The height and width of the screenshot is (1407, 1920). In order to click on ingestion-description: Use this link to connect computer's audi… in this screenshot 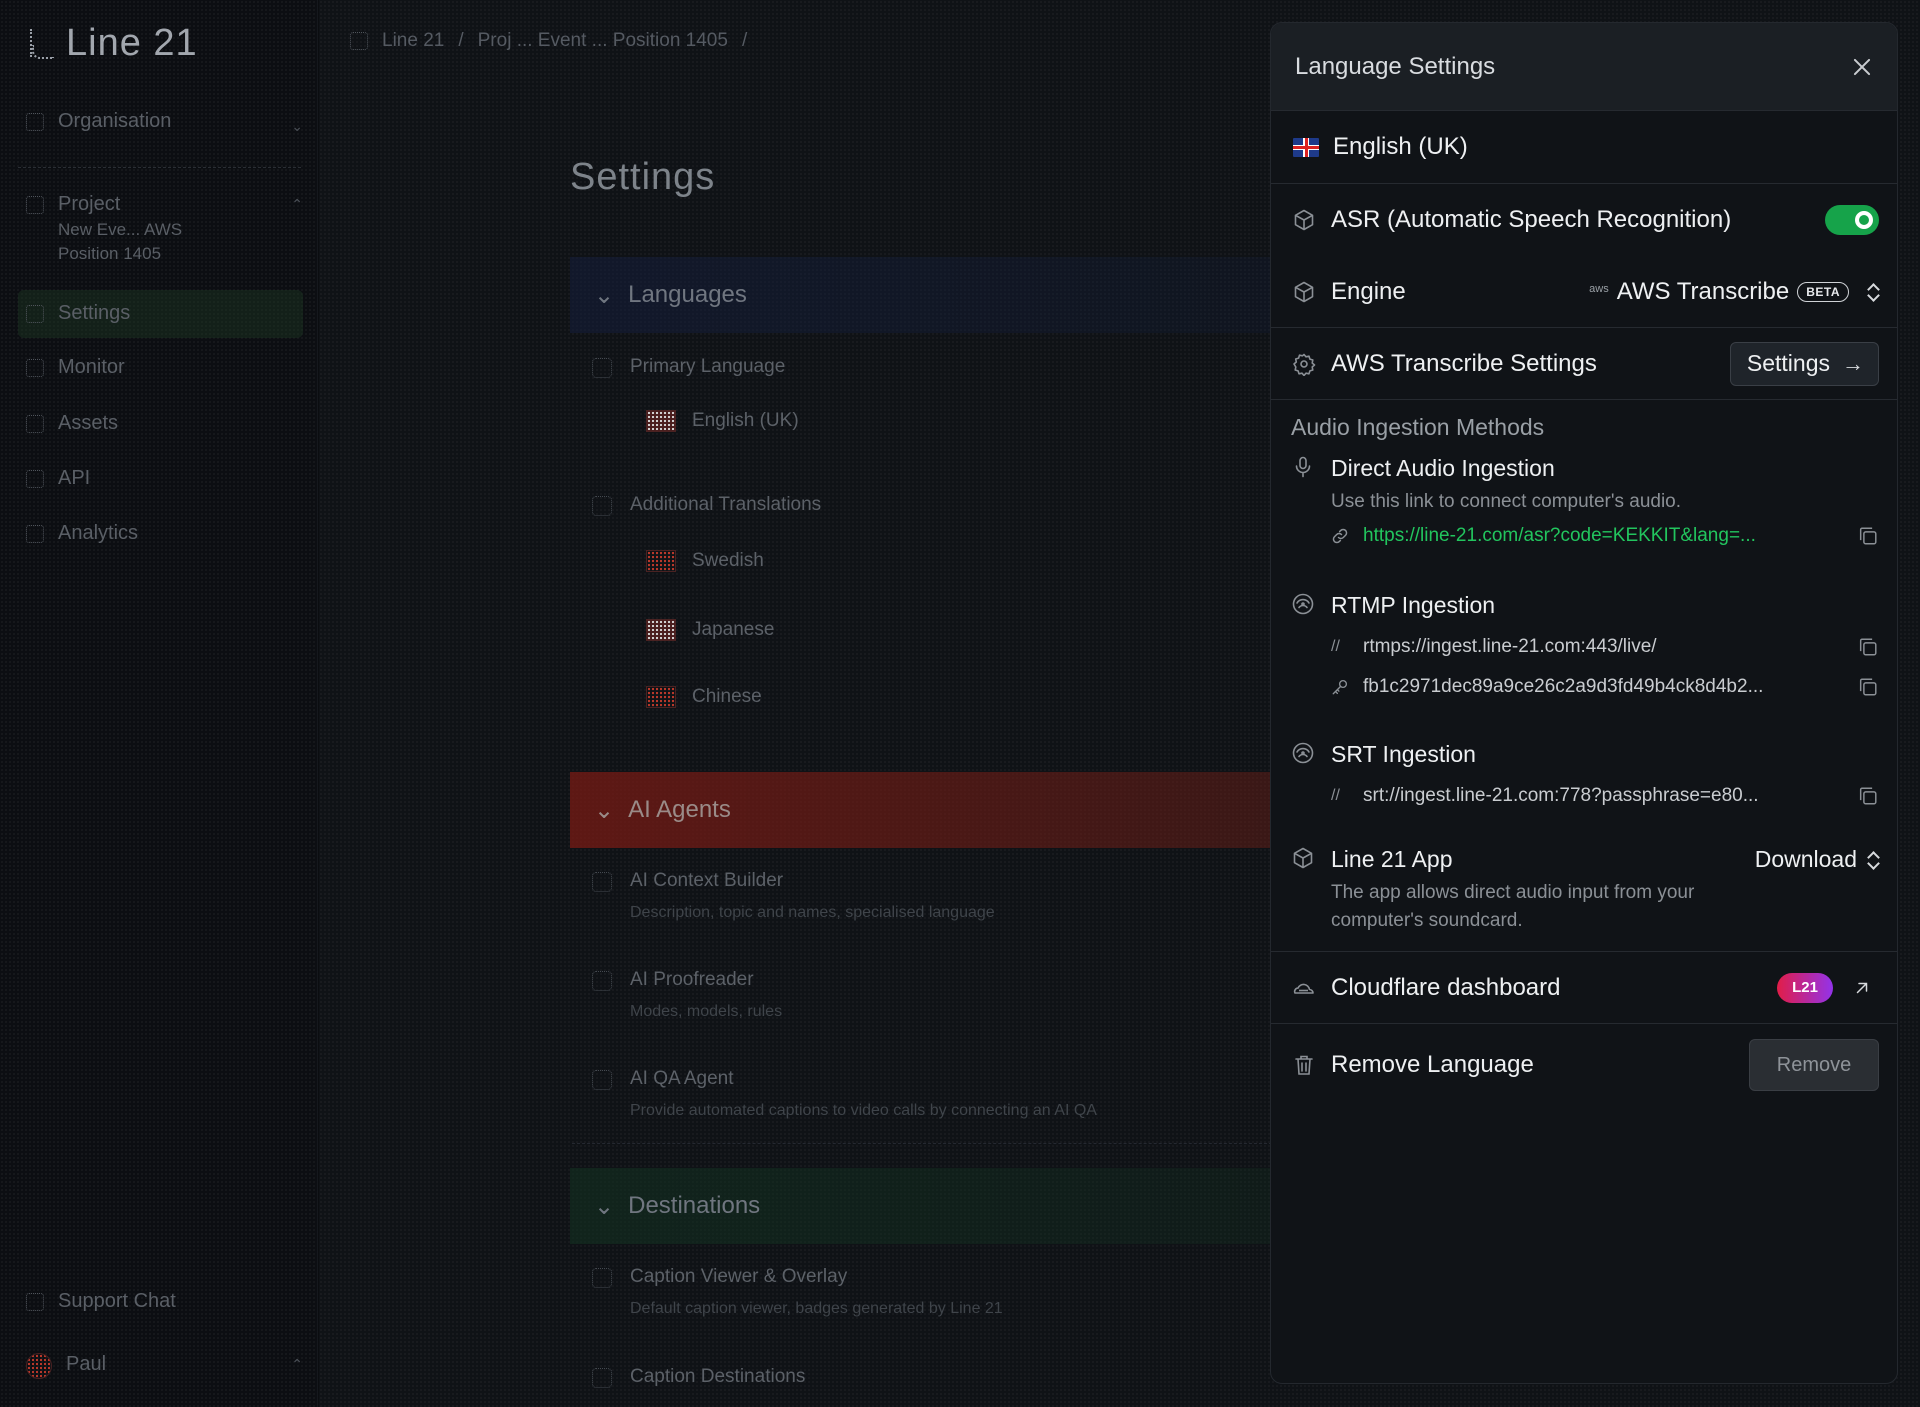, I will do `click(1506, 501)`.